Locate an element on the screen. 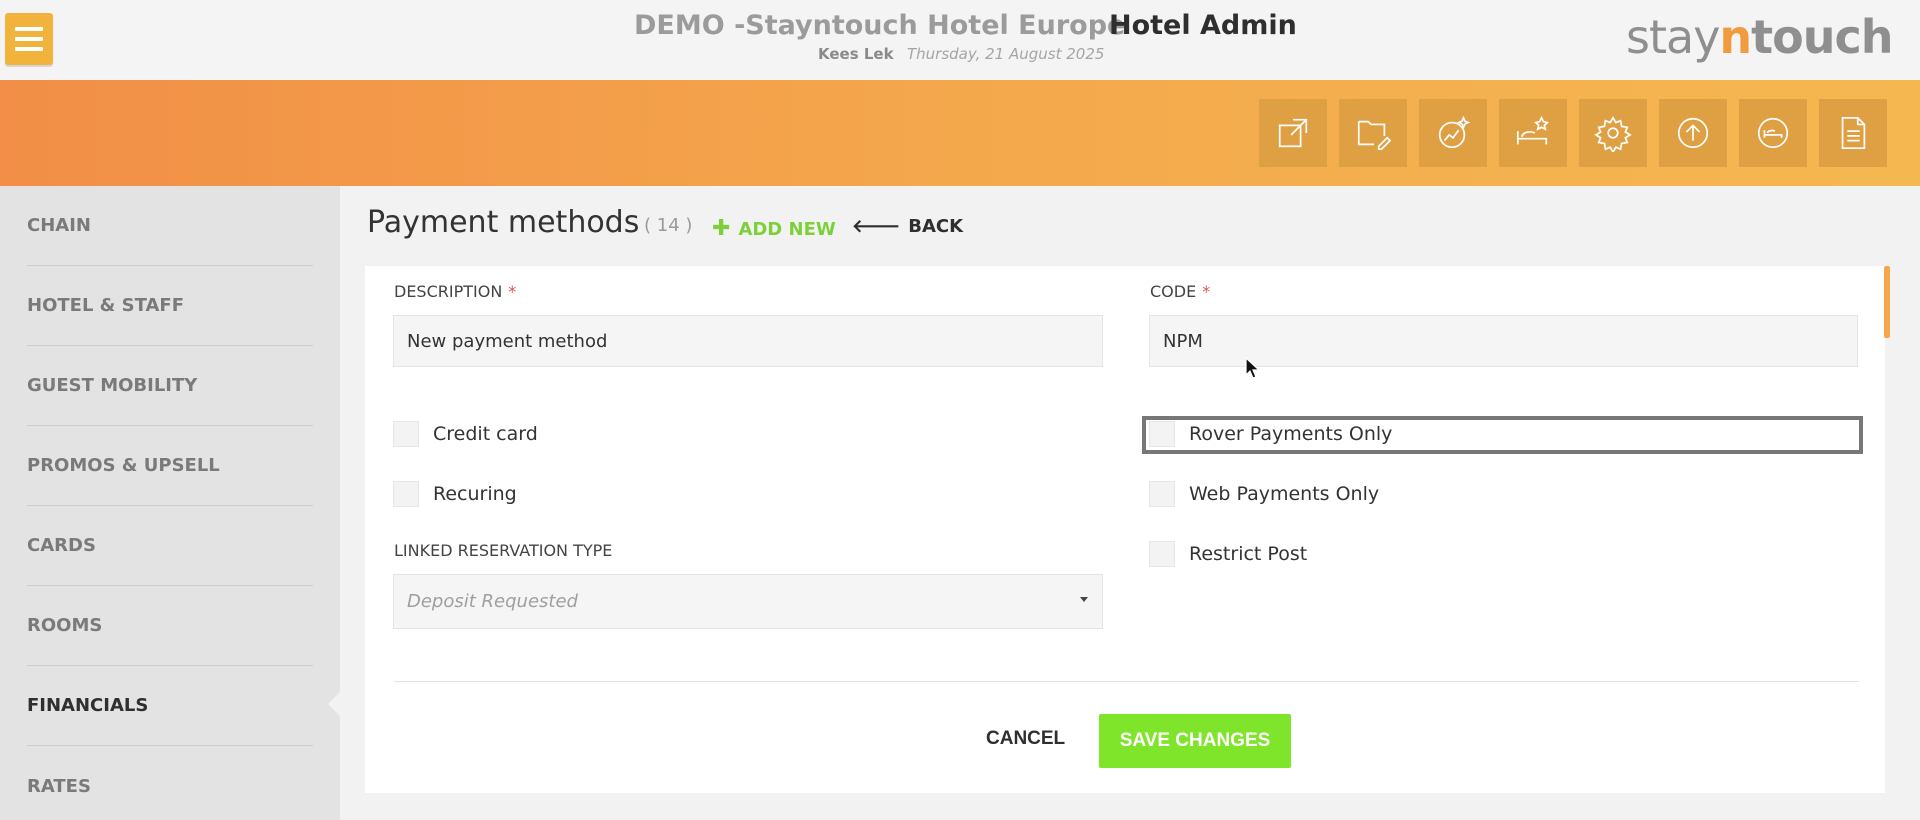  sidebar-item-guest-mobility: GUEST MOBILITY is located at coordinates (170, 386).